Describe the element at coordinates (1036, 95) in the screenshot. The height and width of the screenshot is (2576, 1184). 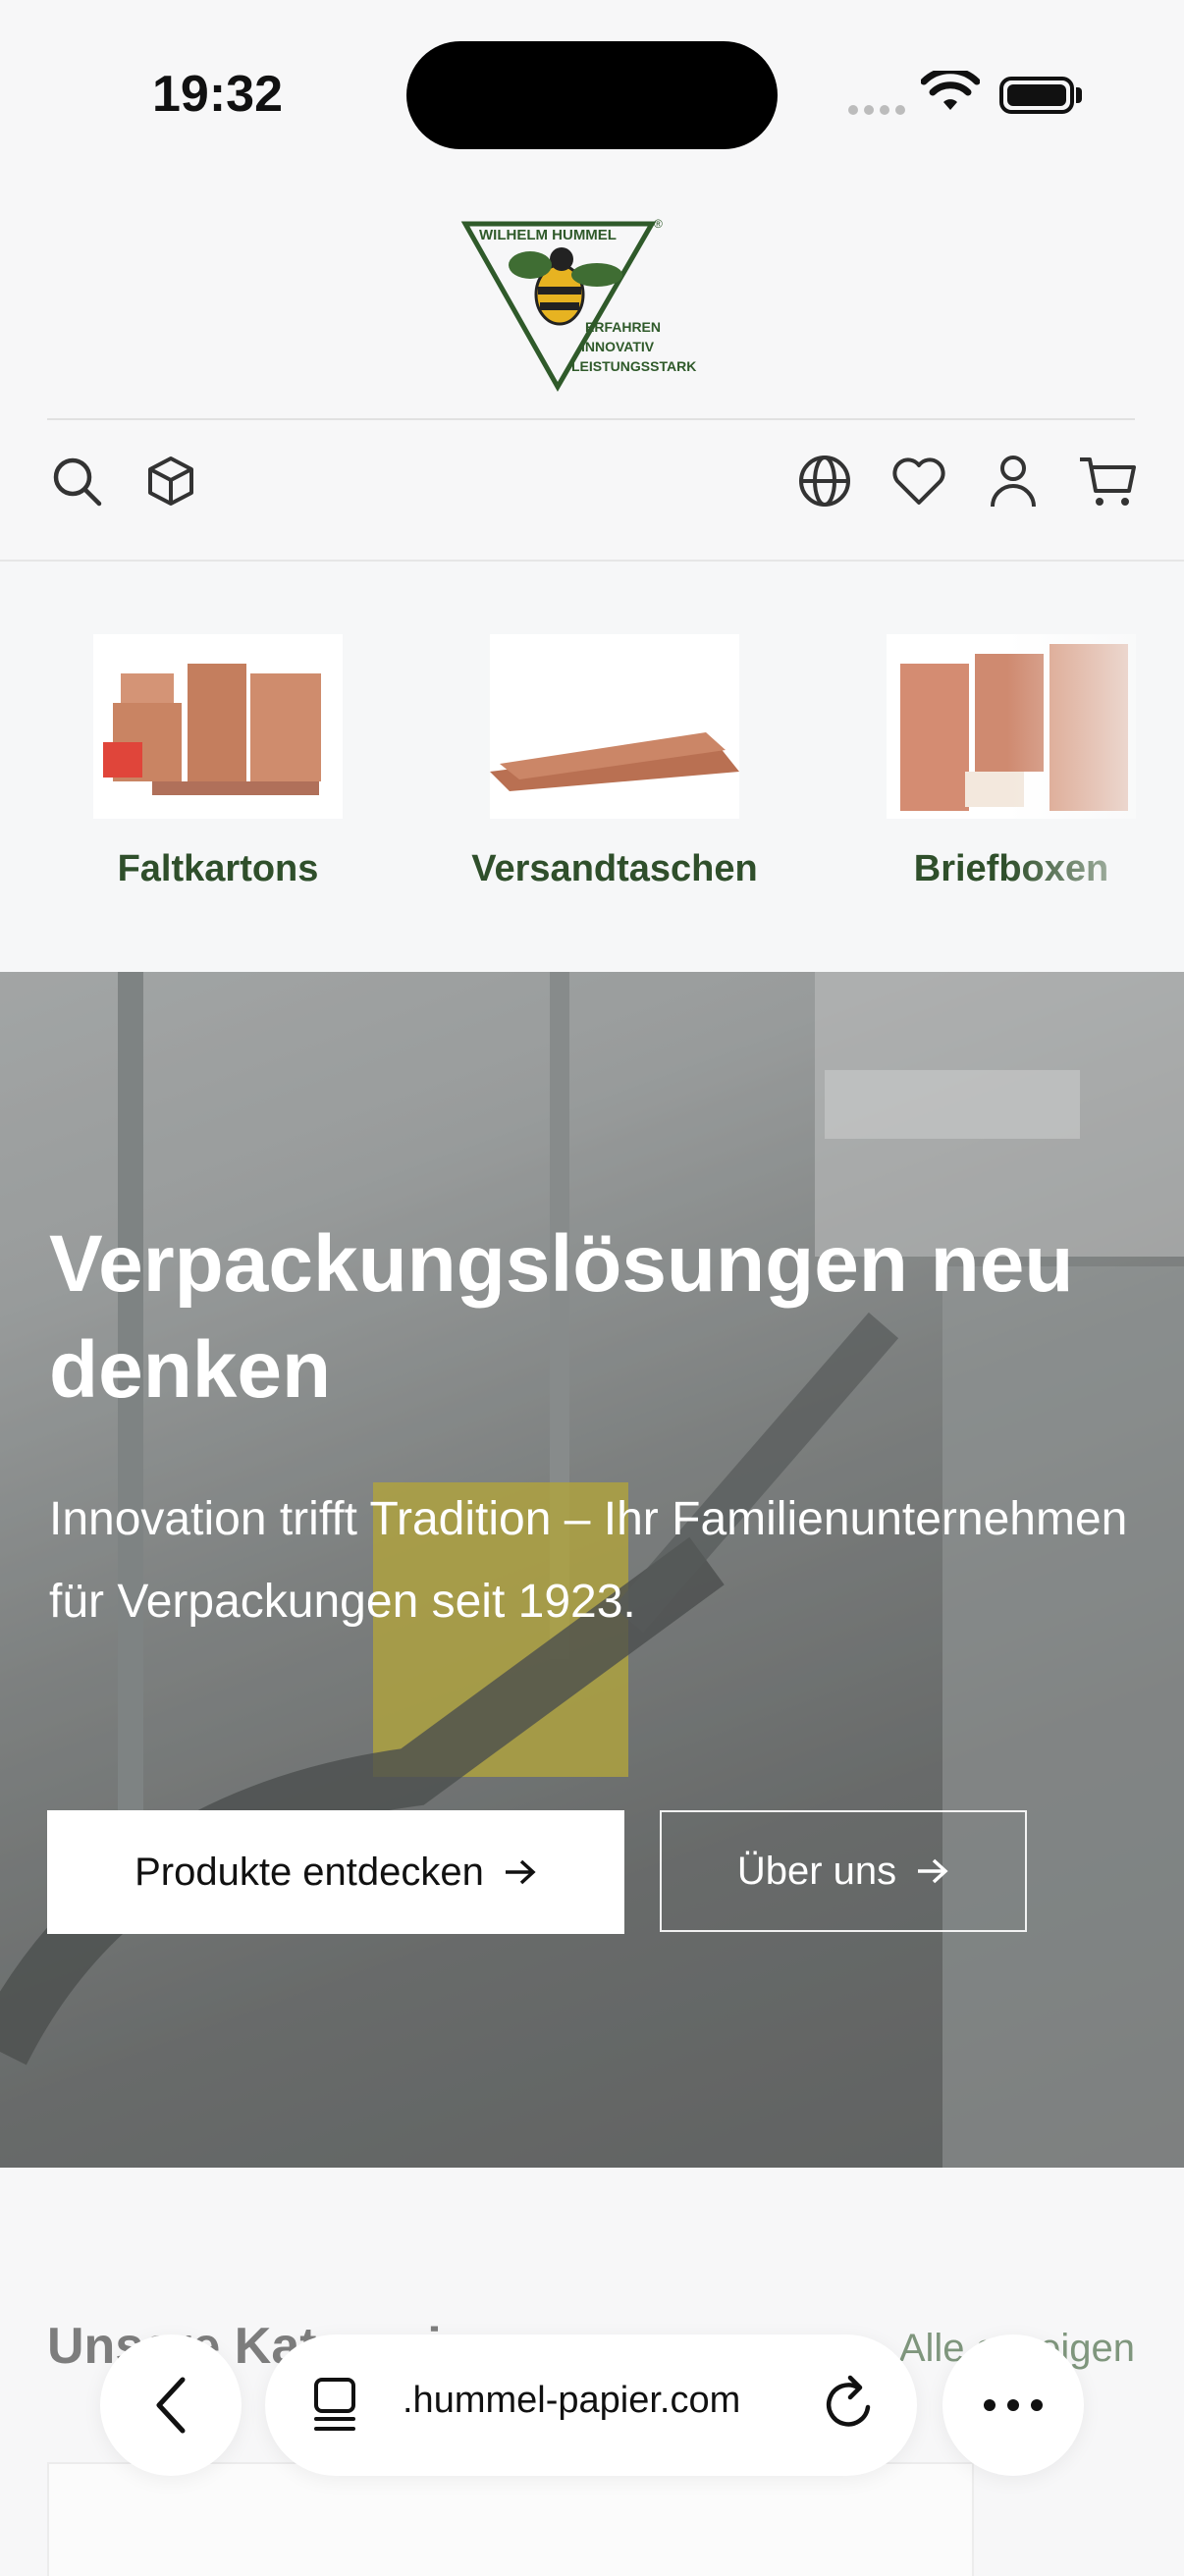
I see `battery-icon` at that location.